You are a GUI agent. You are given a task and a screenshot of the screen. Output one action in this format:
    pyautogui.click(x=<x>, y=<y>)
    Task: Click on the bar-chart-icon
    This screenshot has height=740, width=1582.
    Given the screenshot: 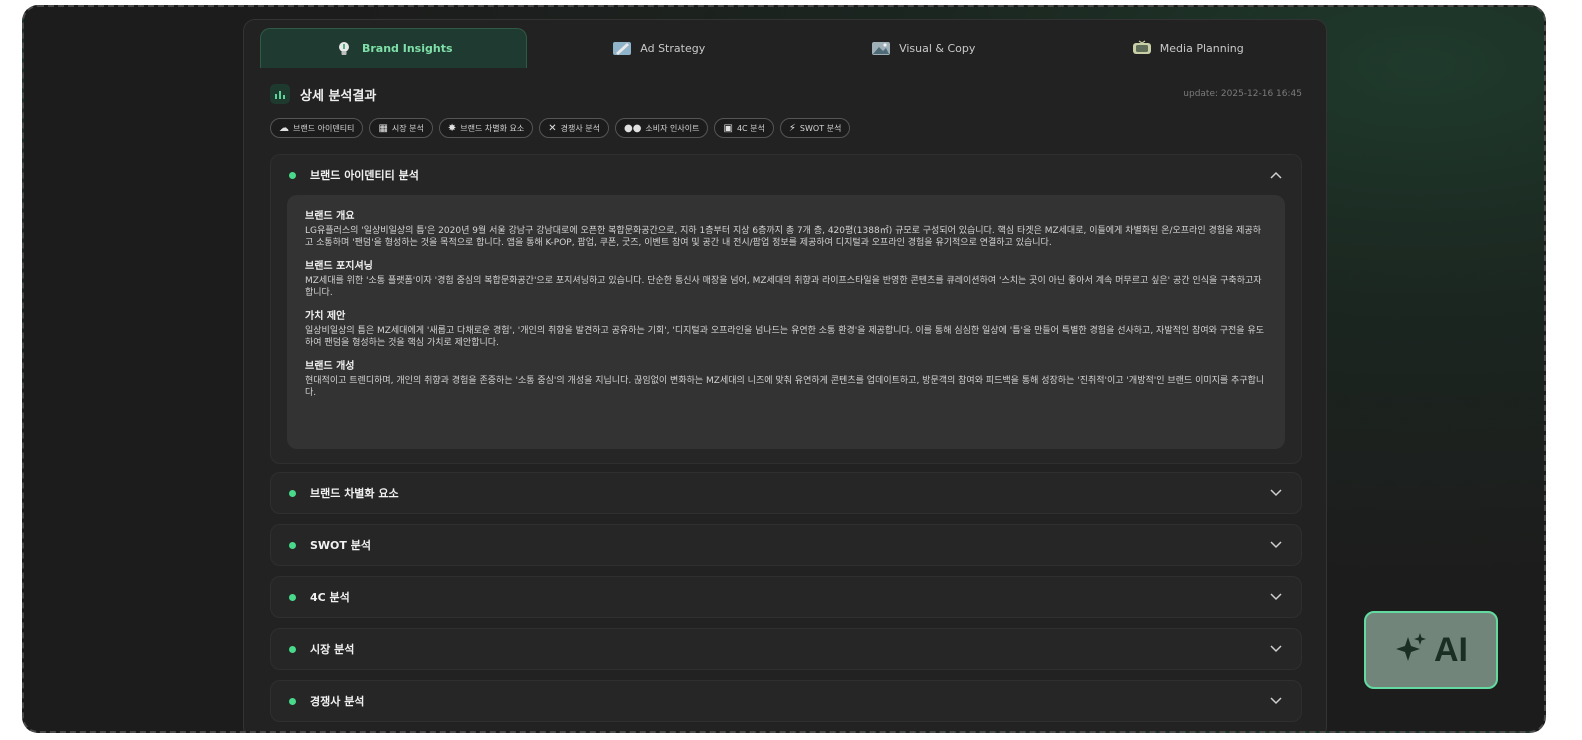 What is the action you would take?
    pyautogui.click(x=280, y=94)
    